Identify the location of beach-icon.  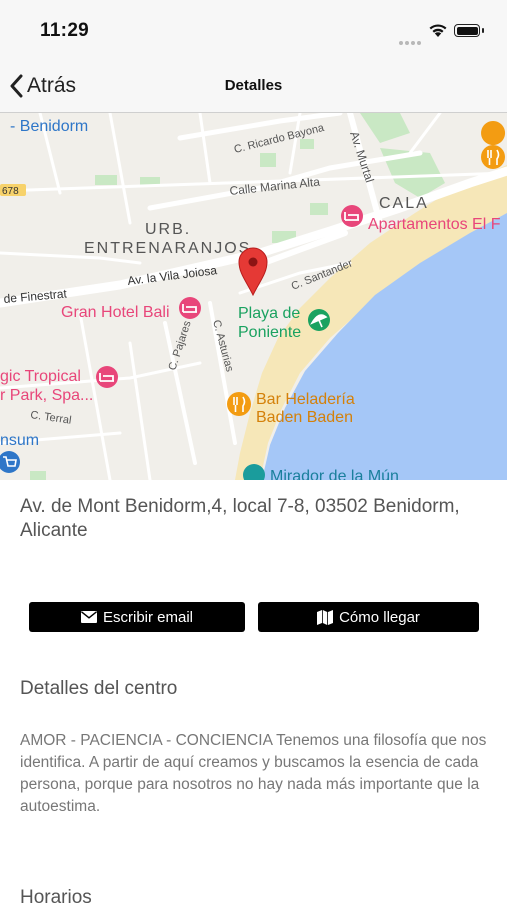
(319, 320).